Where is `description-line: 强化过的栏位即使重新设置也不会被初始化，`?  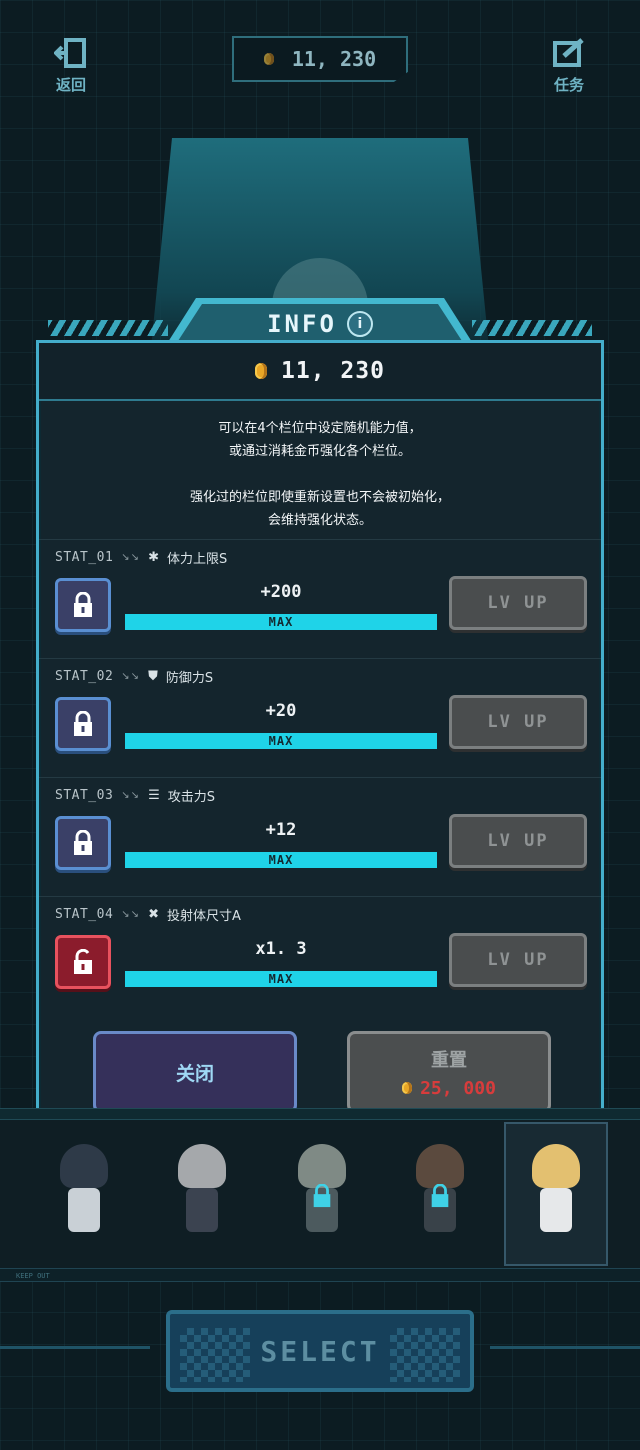 description-line: 强化过的栏位即使重新设置也不会被初始化， is located at coordinates (319, 497).